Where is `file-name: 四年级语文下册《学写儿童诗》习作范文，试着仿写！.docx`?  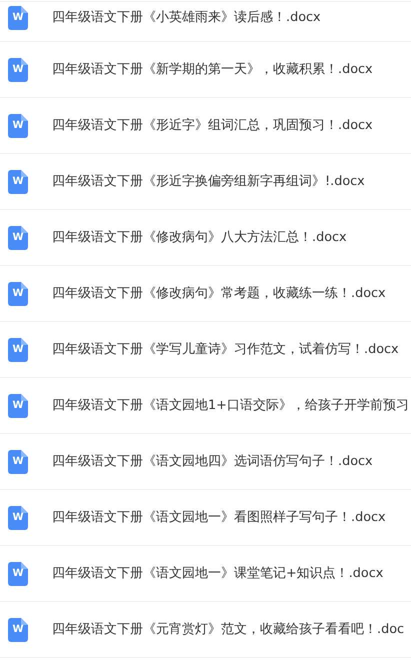
file-name: 四年级语文下册《学写儿童诗》习作范文，试着仿写！.docx is located at coordinates (225, 349).